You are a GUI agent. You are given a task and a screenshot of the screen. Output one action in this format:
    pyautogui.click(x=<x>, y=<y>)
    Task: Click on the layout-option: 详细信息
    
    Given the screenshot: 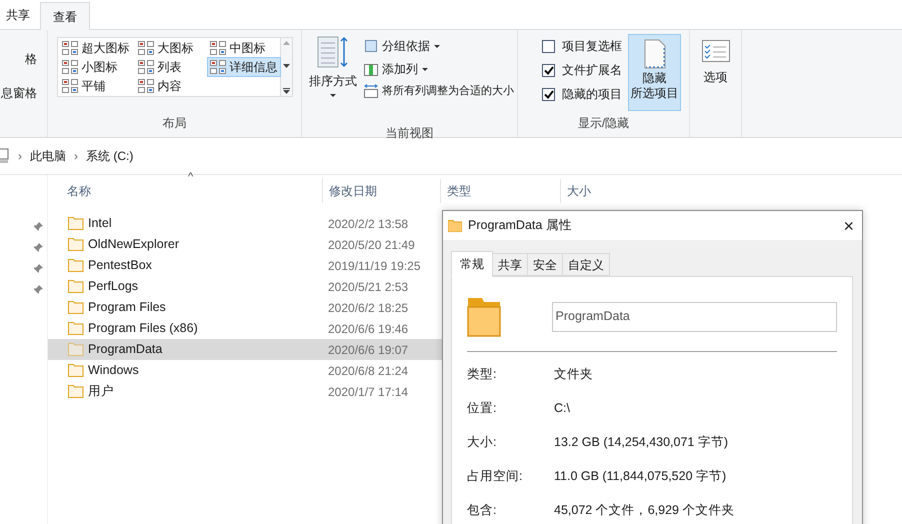 What is the action you would take?
    pyautogui.click(x=243, y=67)
    